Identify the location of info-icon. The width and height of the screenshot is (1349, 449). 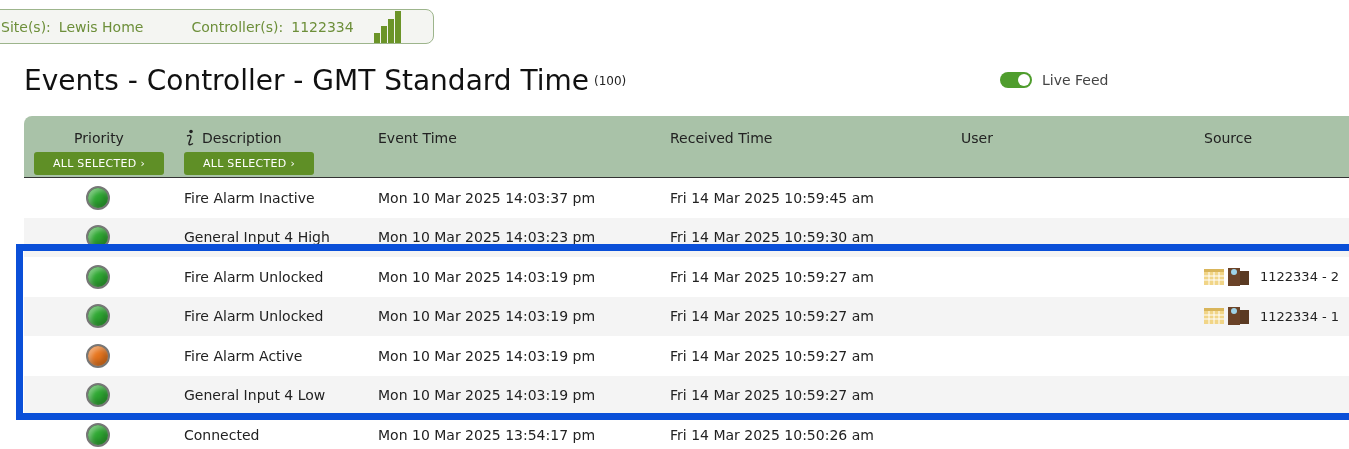
(190, 138).